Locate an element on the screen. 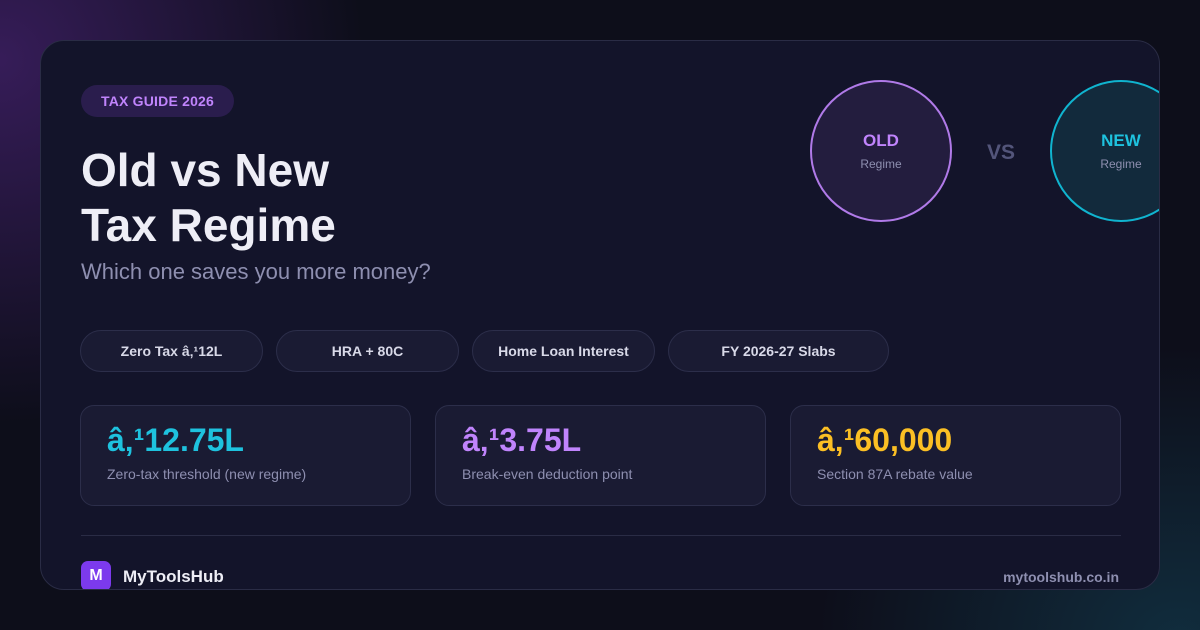 Image resolution: width=1200 pixels, height=630 pixels. tag-pill: Zero Tax â‚¹12L is located at coordinates (171, 351).